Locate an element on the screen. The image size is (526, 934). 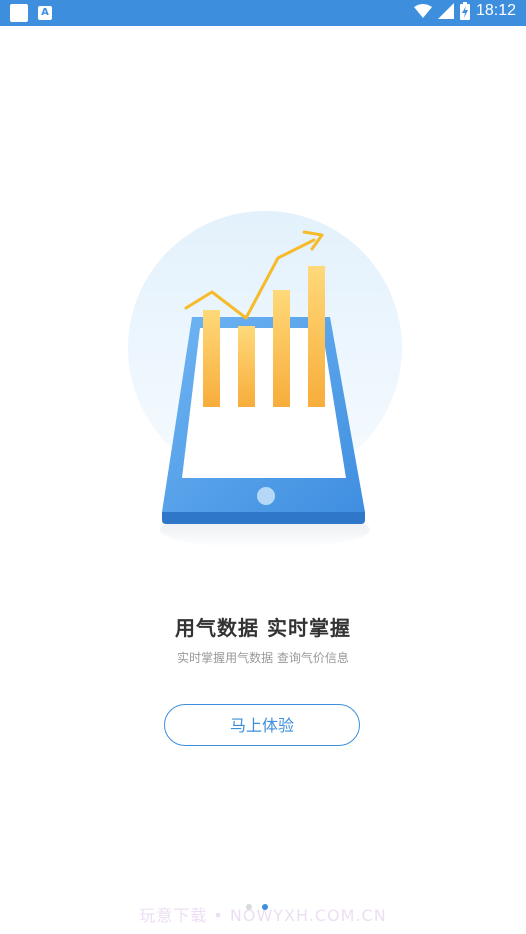
status-bar: A 18:12 is located at coordinates (263, 13).